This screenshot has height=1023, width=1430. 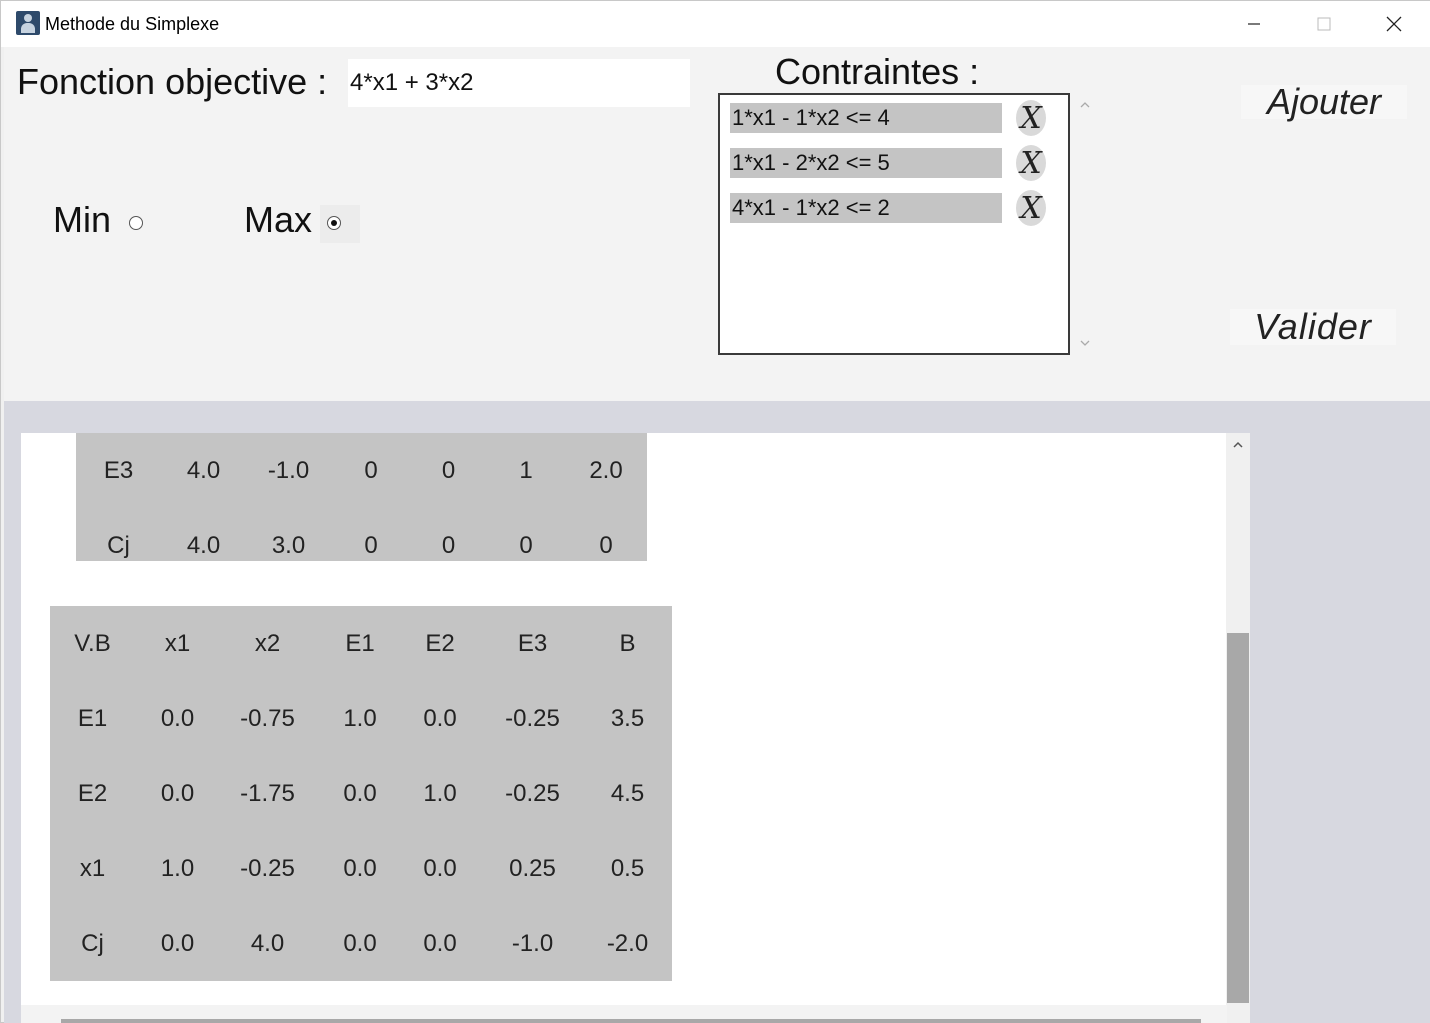 I want to click on tableau-cell: x2, so click(x=267, y=643).